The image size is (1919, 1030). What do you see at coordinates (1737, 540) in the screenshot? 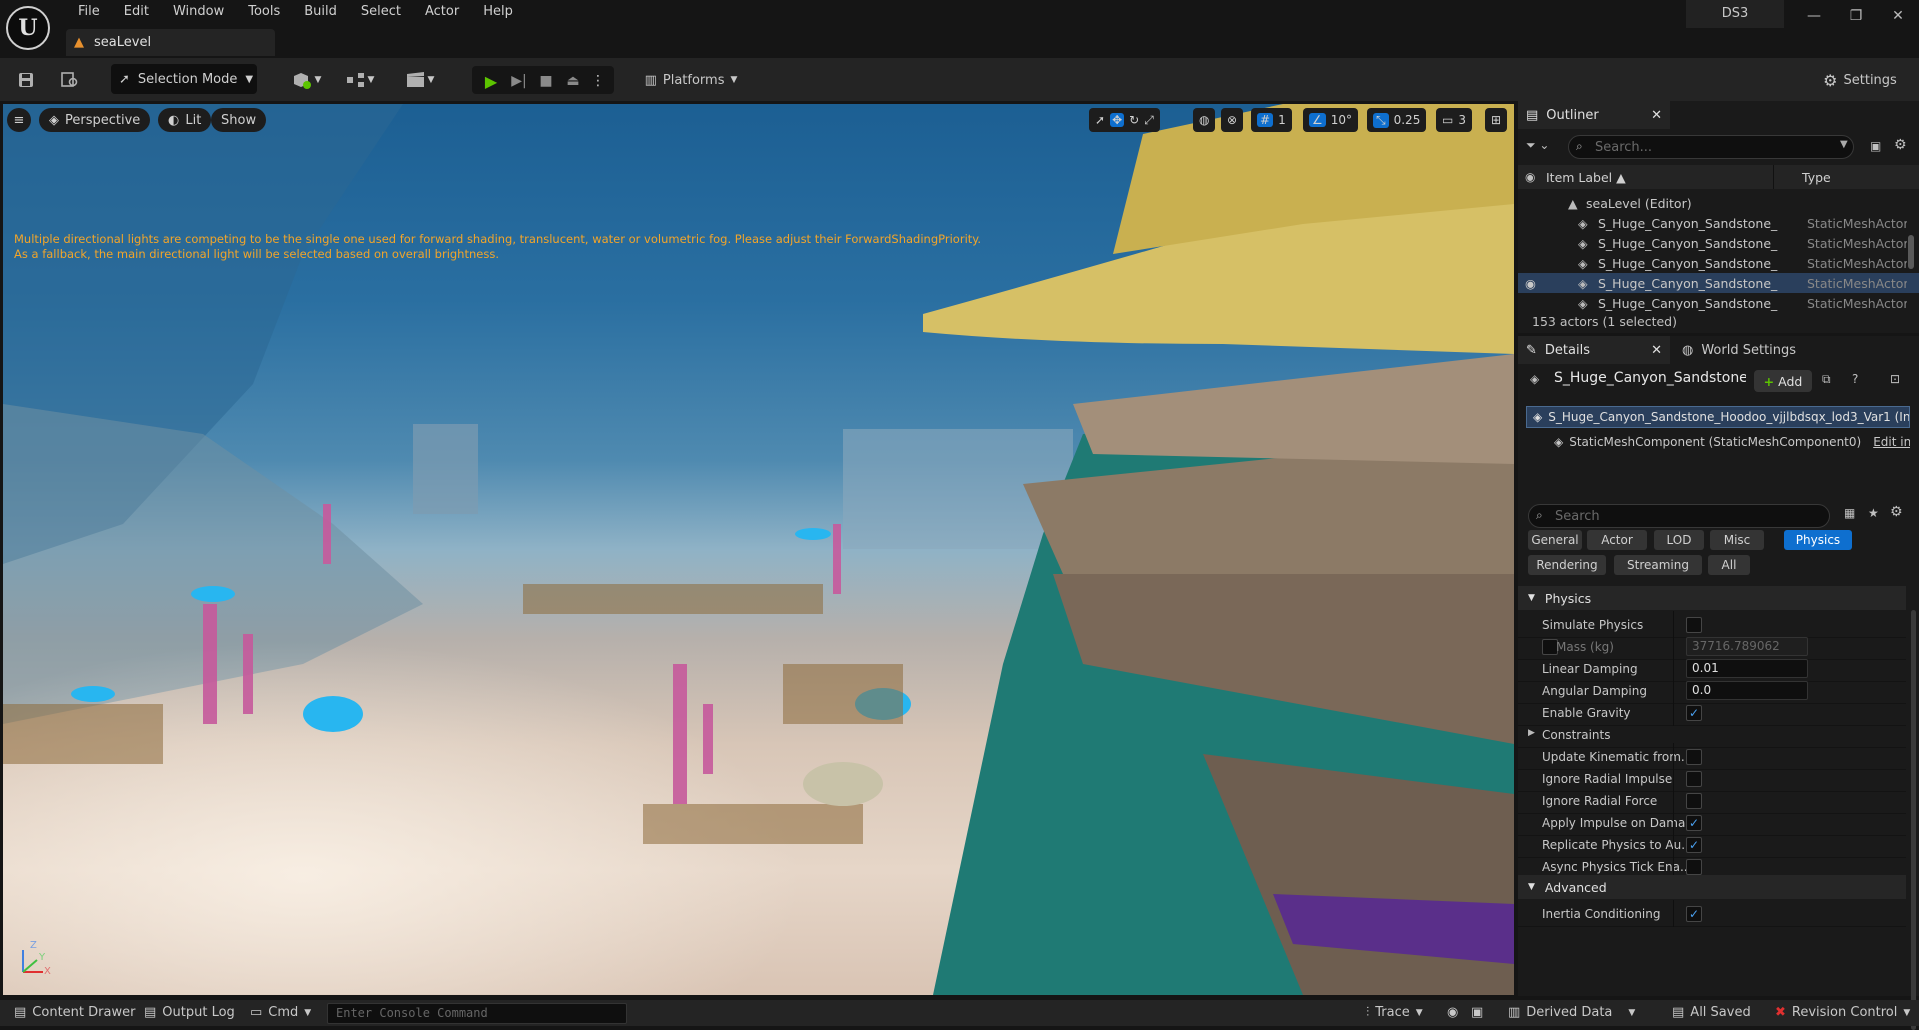
I see `category-misc: Misc` at bounding box center [1737, 540].